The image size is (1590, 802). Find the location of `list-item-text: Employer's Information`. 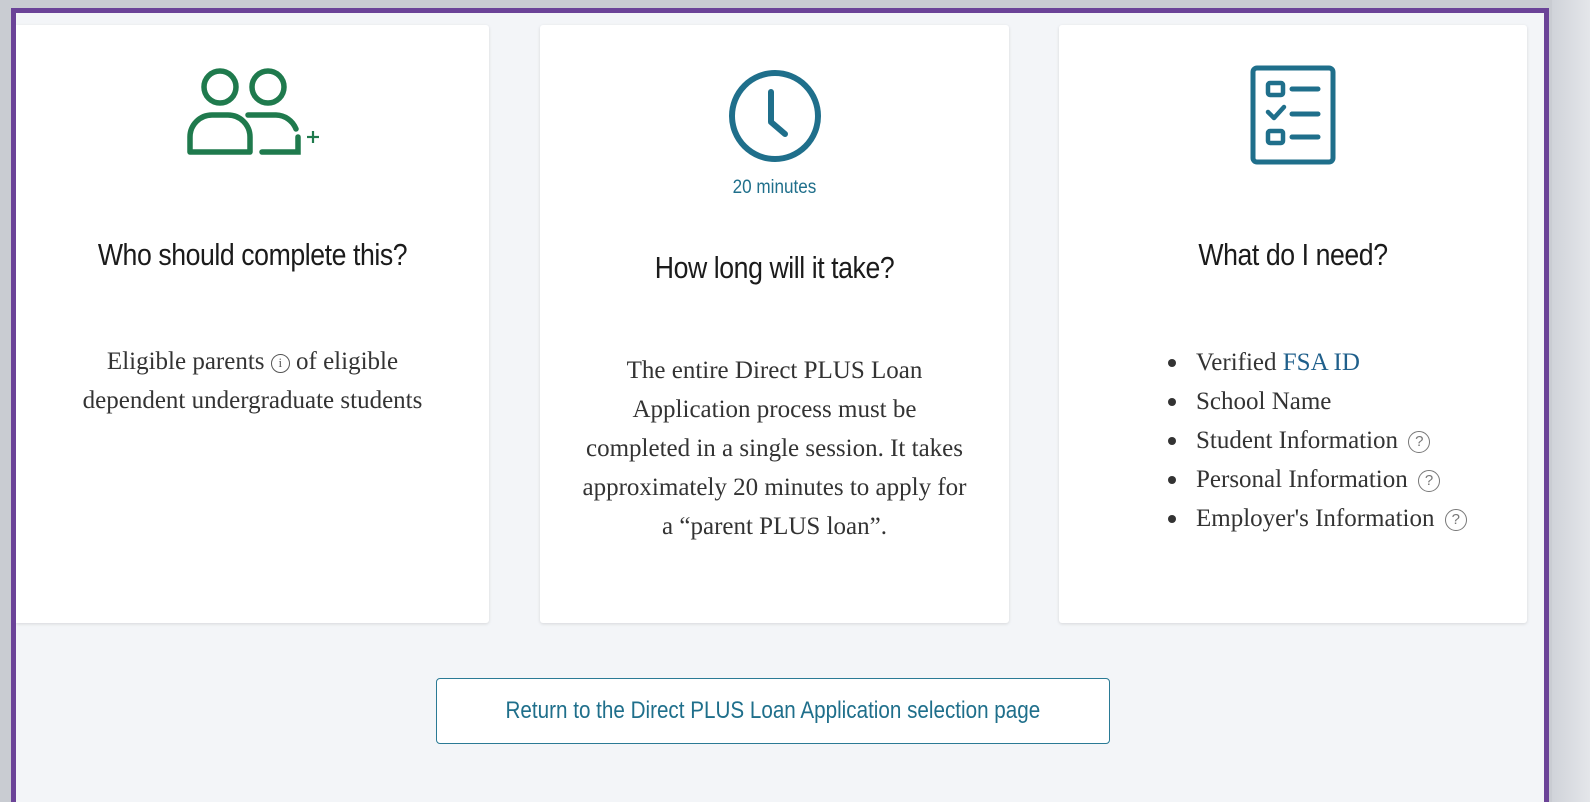

list-item-text: Employer's Information is located at coordinates (1315, 518).